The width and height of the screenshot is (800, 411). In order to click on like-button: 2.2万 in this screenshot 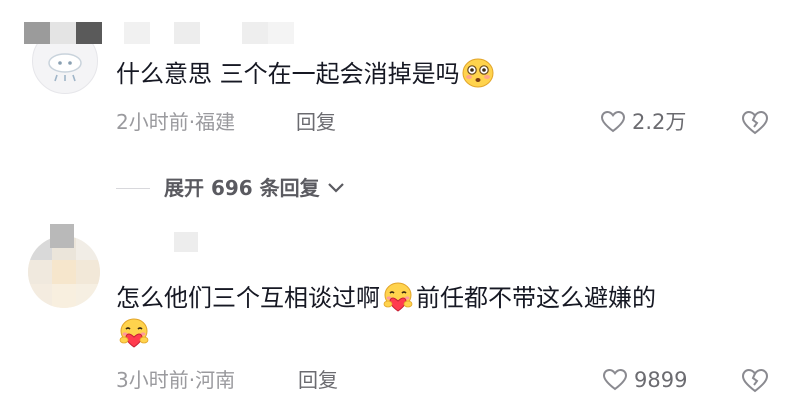, I will do `click(643, 122)`.